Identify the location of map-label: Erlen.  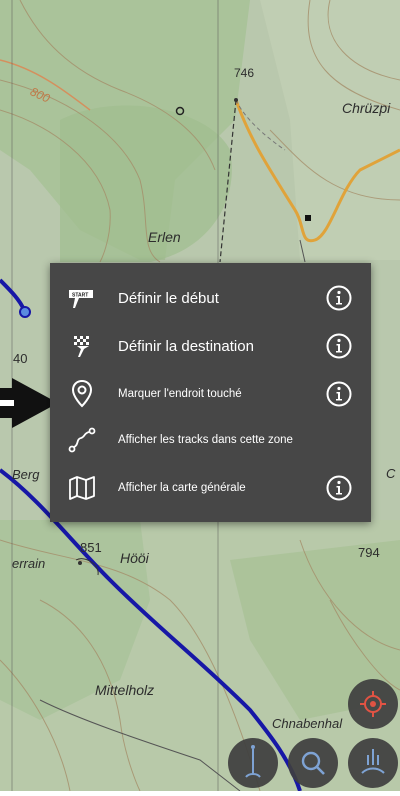
(164, 237).